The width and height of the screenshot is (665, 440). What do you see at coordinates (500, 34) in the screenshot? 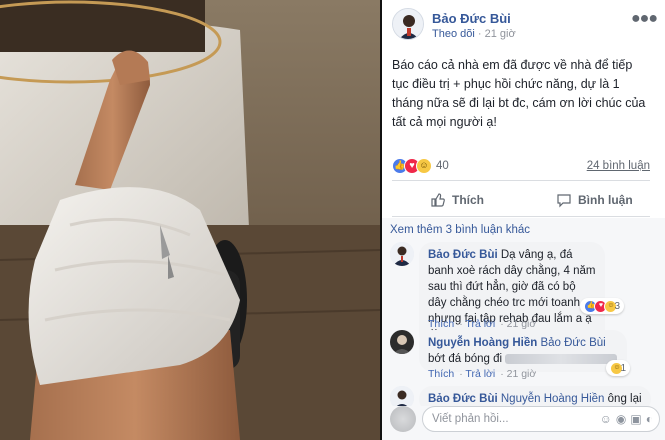
I see `post-time: 21 giờ` at bounding box center [500, 34].